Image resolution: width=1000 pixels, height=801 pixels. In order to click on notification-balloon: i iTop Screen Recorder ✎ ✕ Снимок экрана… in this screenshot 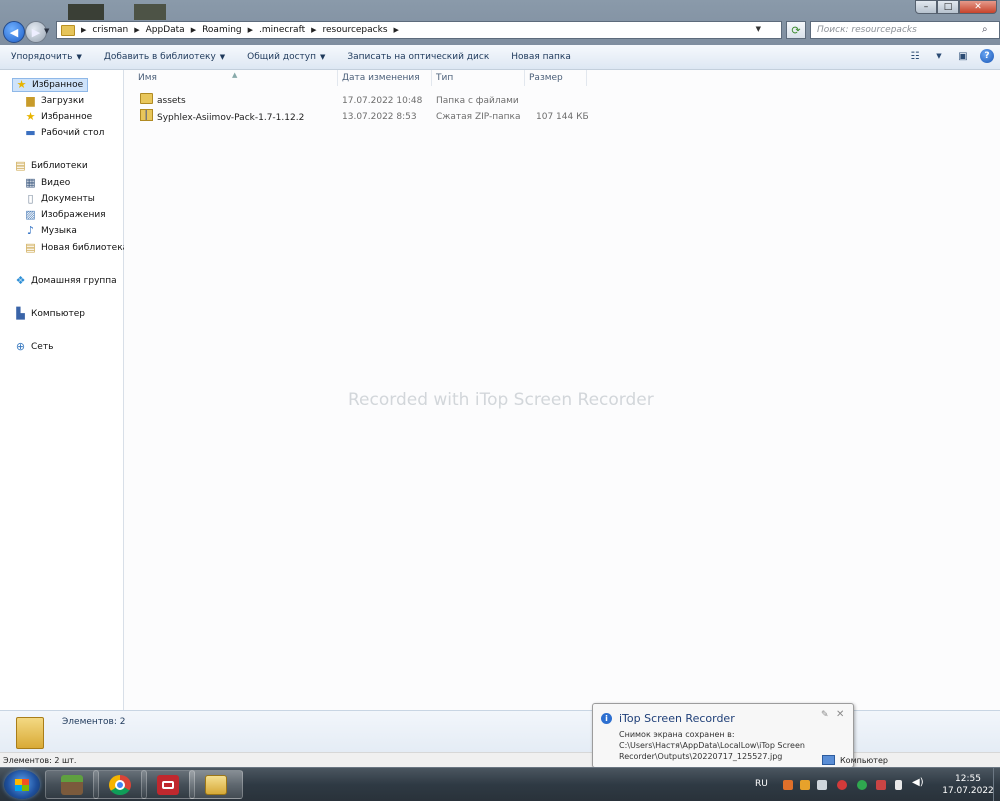, I will do `click(723, 735)`.